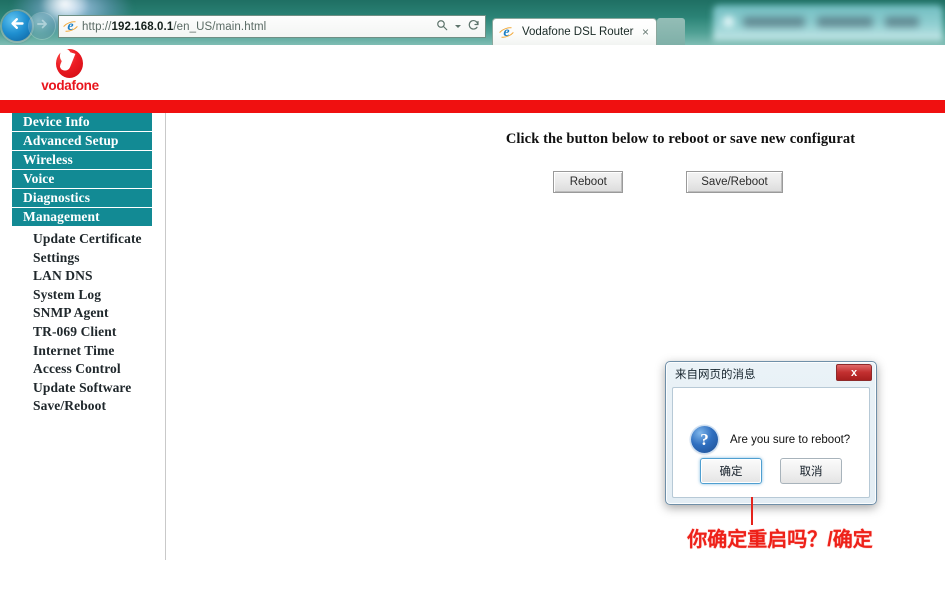 The image size is (945, 594). I want to click on sidebar-item-update-software: Update Software, so click(82, 388).